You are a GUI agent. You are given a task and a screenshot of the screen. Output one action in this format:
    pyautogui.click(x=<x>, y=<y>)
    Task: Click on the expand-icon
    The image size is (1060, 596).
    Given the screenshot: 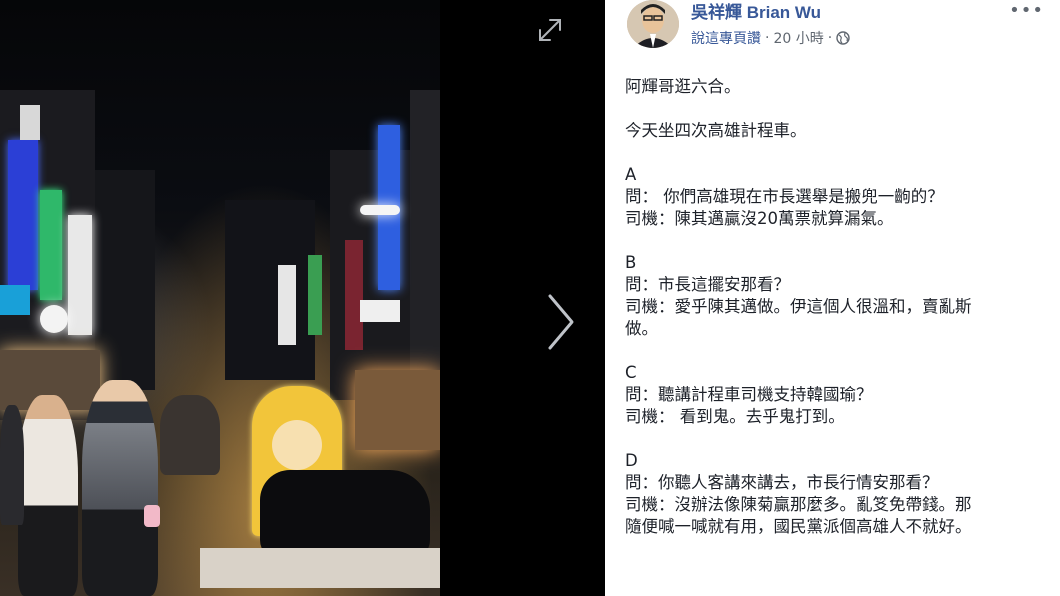 What is the action you would take?
    pyautogui.click(x=550, y=30)
    